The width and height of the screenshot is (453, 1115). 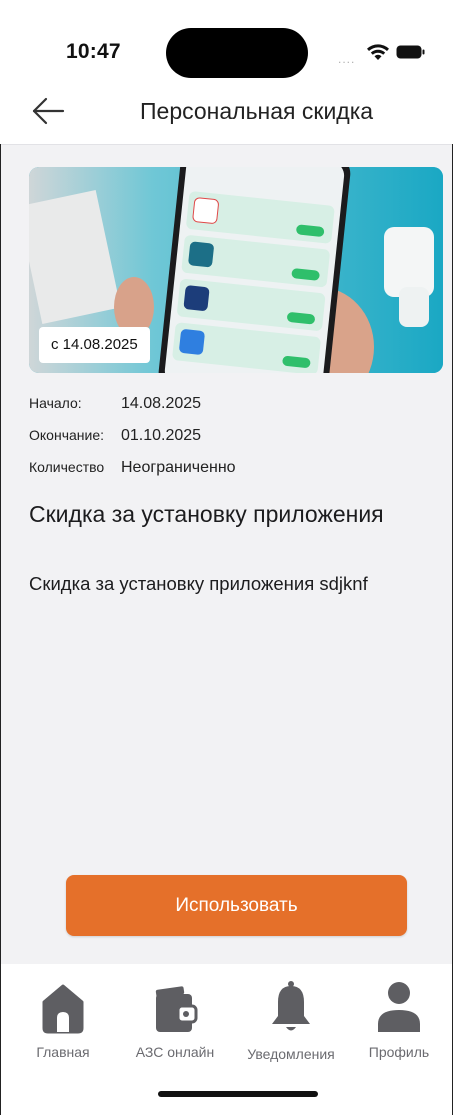 What do you see at coordinates (399, 1052) in the screenshot?
I see `tab-label-profile: Профиль` at bounding box center [399, 1052].